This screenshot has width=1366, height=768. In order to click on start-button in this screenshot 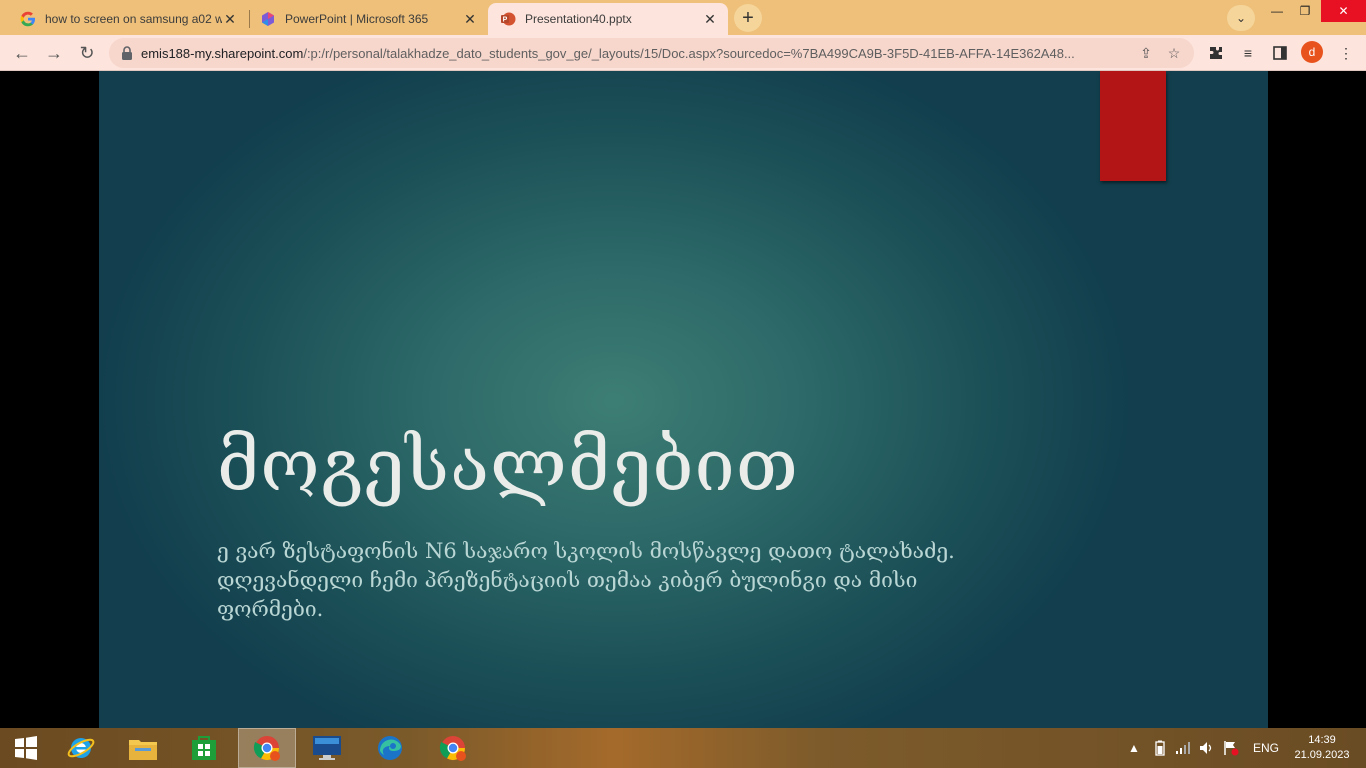, I will do `click(26, 748)`.